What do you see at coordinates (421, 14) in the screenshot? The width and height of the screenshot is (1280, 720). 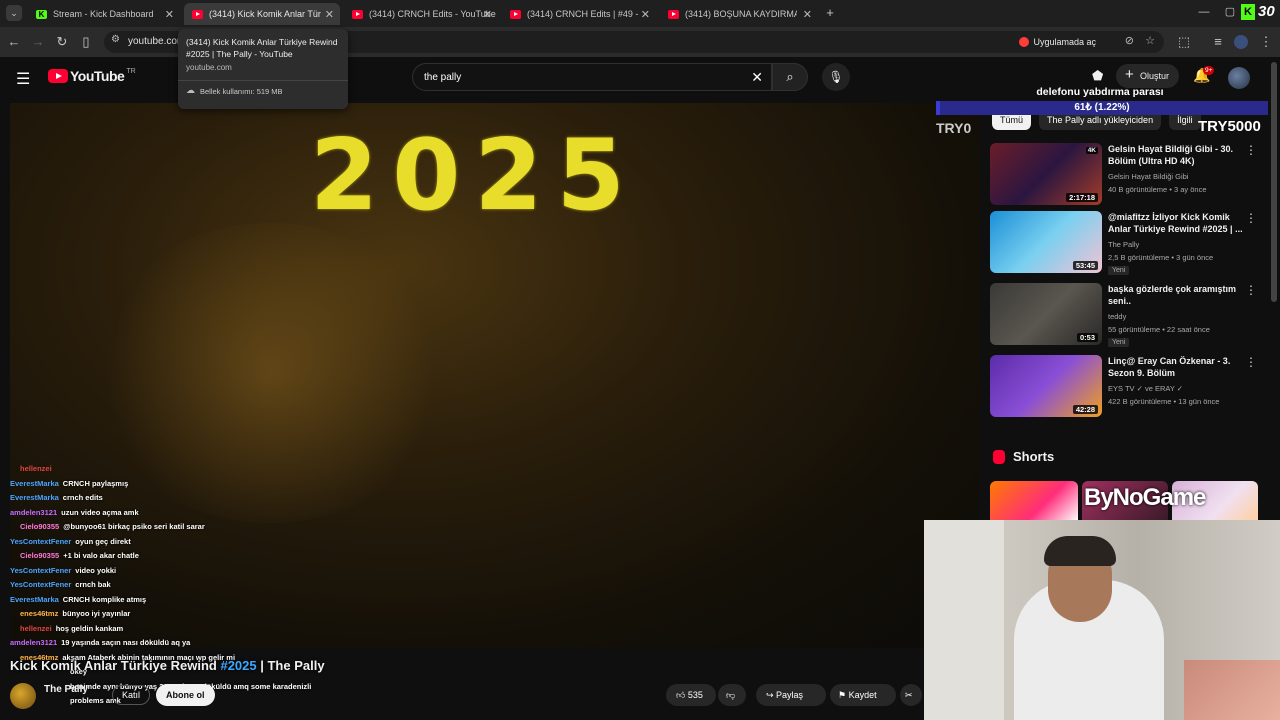 I see `tab-crnch-edits: (3414) CRNCH Edits - YouTube ✕` at bounding box center [421, 14].